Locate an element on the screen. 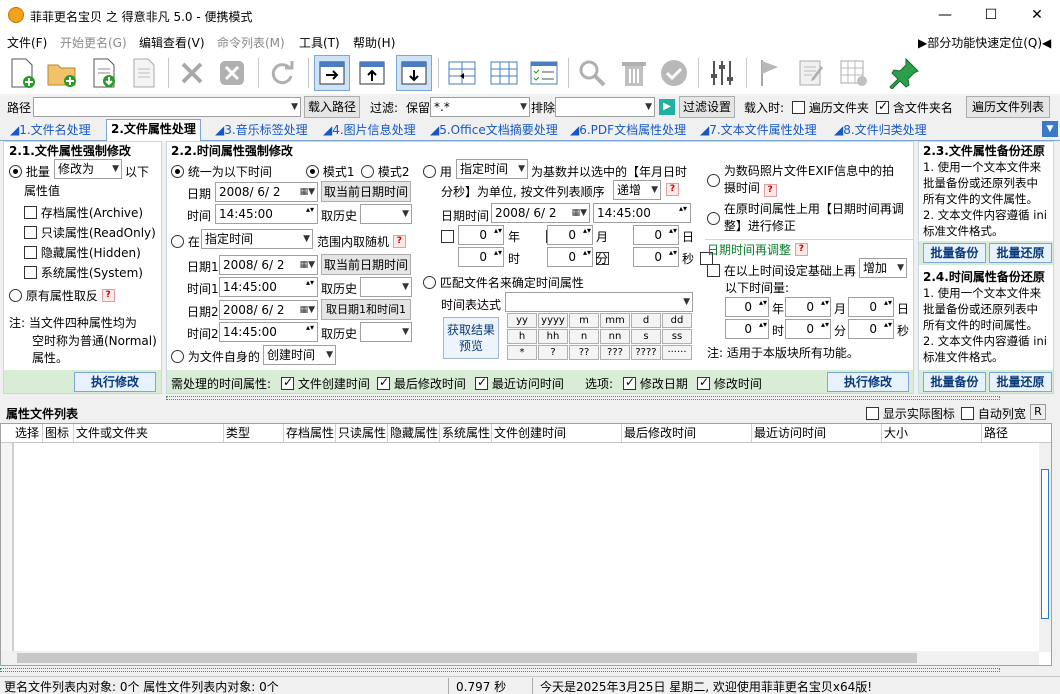  horizontal-scrollbar is located at coordinates (520, 658).